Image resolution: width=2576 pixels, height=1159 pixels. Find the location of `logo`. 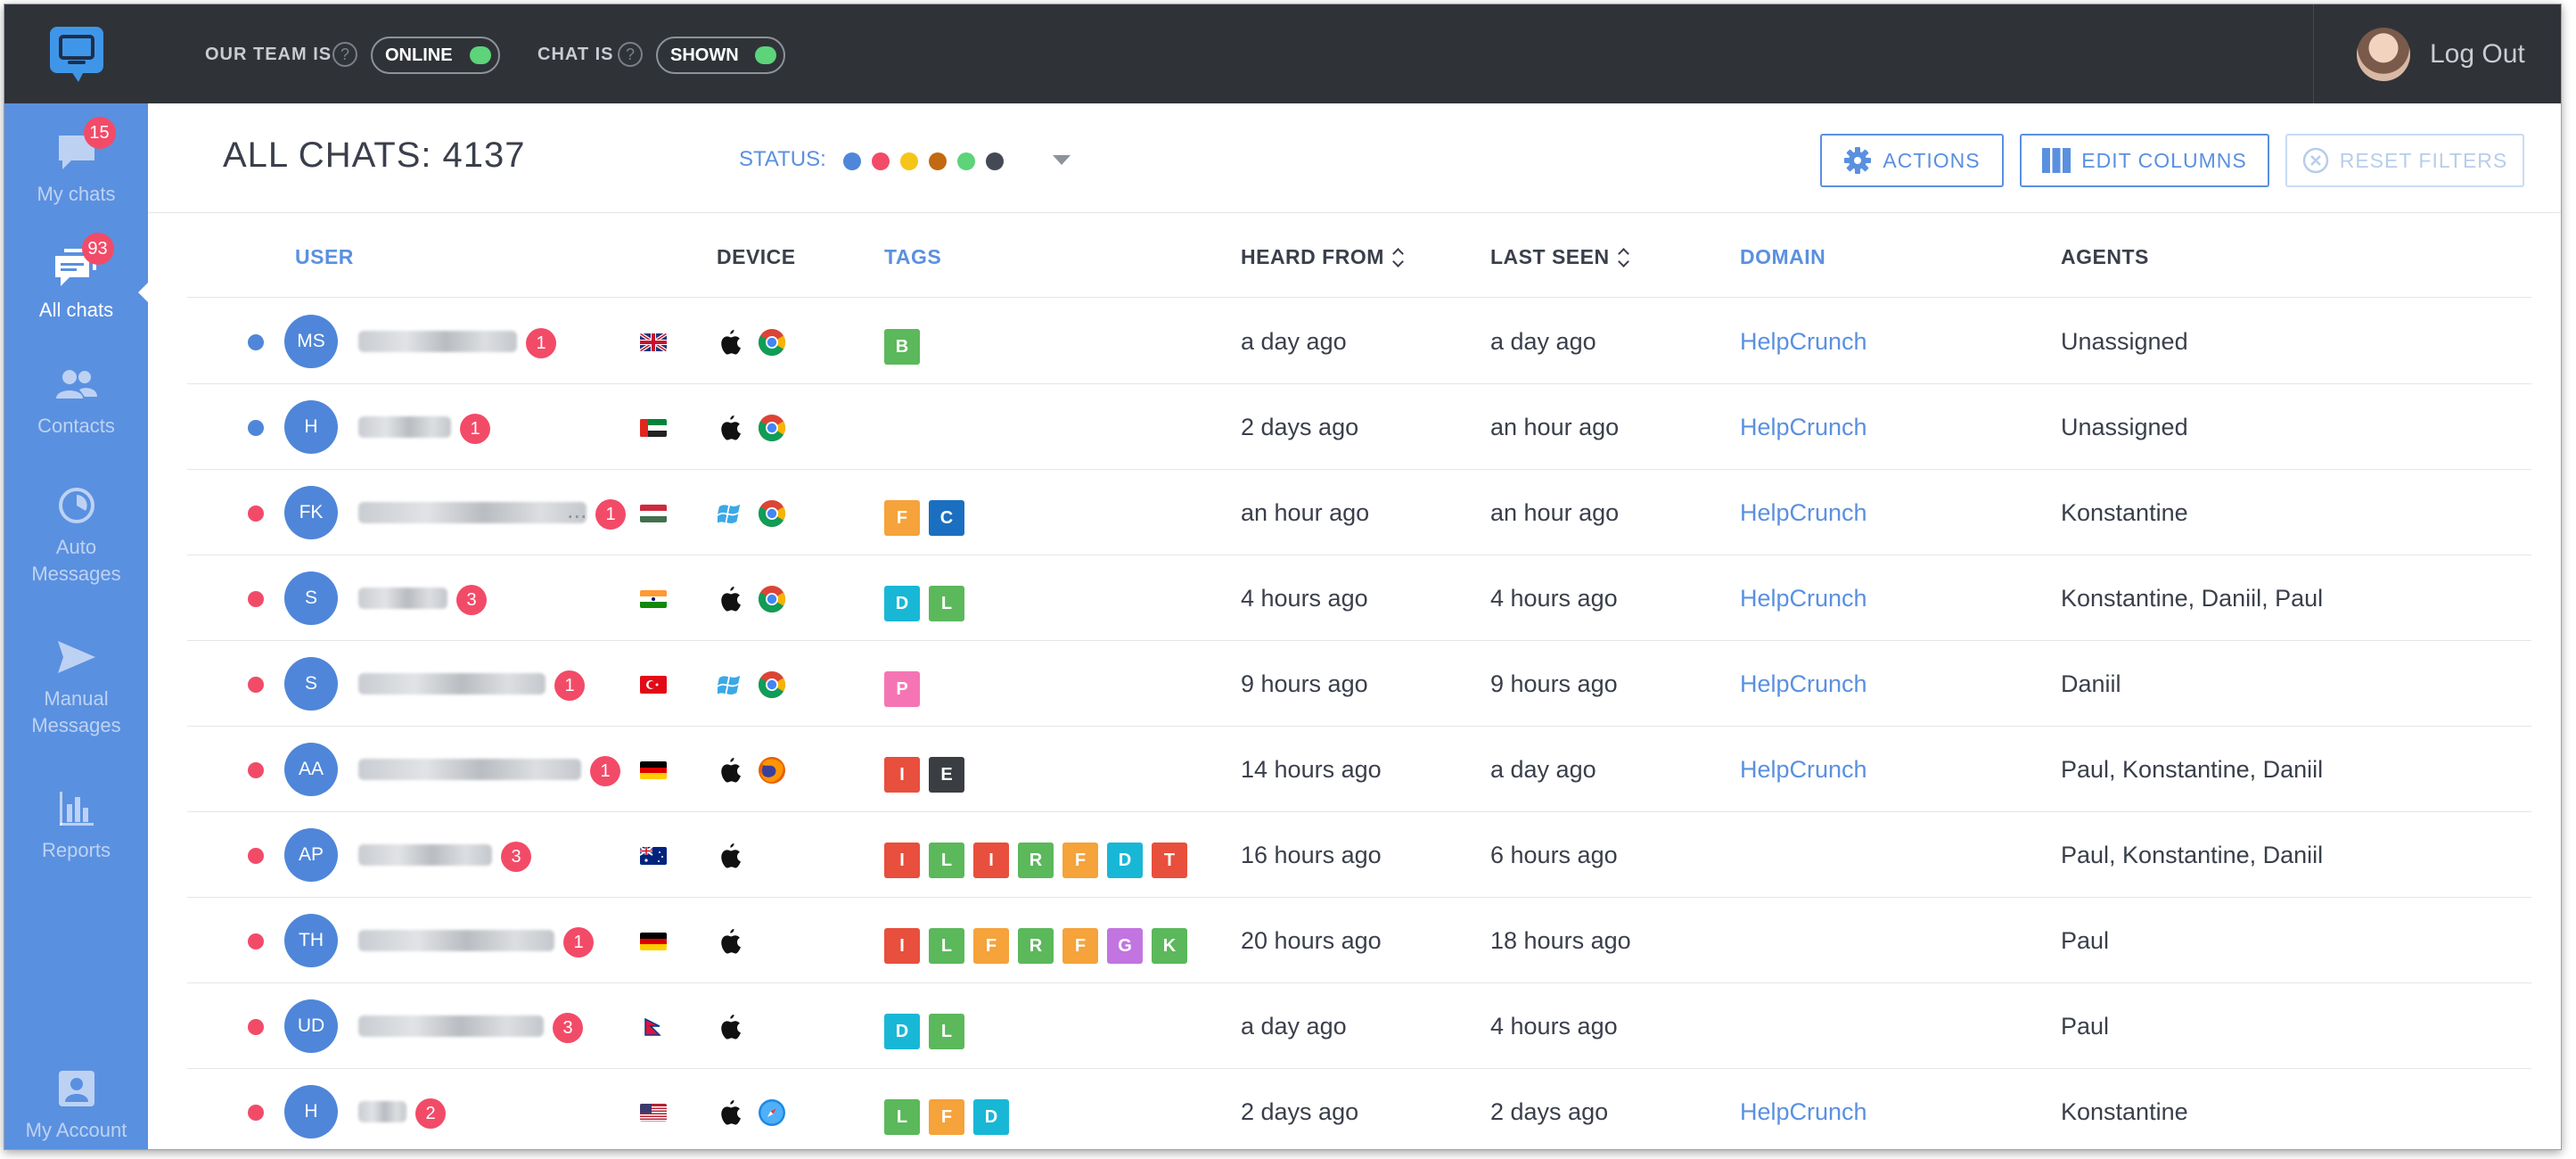

logo is located at coordinates (76, 53).